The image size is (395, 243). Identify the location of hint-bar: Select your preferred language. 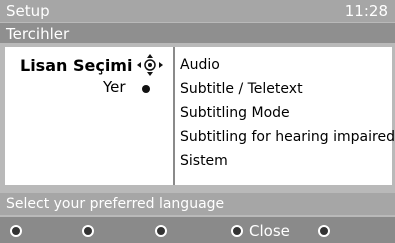
(197, 204).